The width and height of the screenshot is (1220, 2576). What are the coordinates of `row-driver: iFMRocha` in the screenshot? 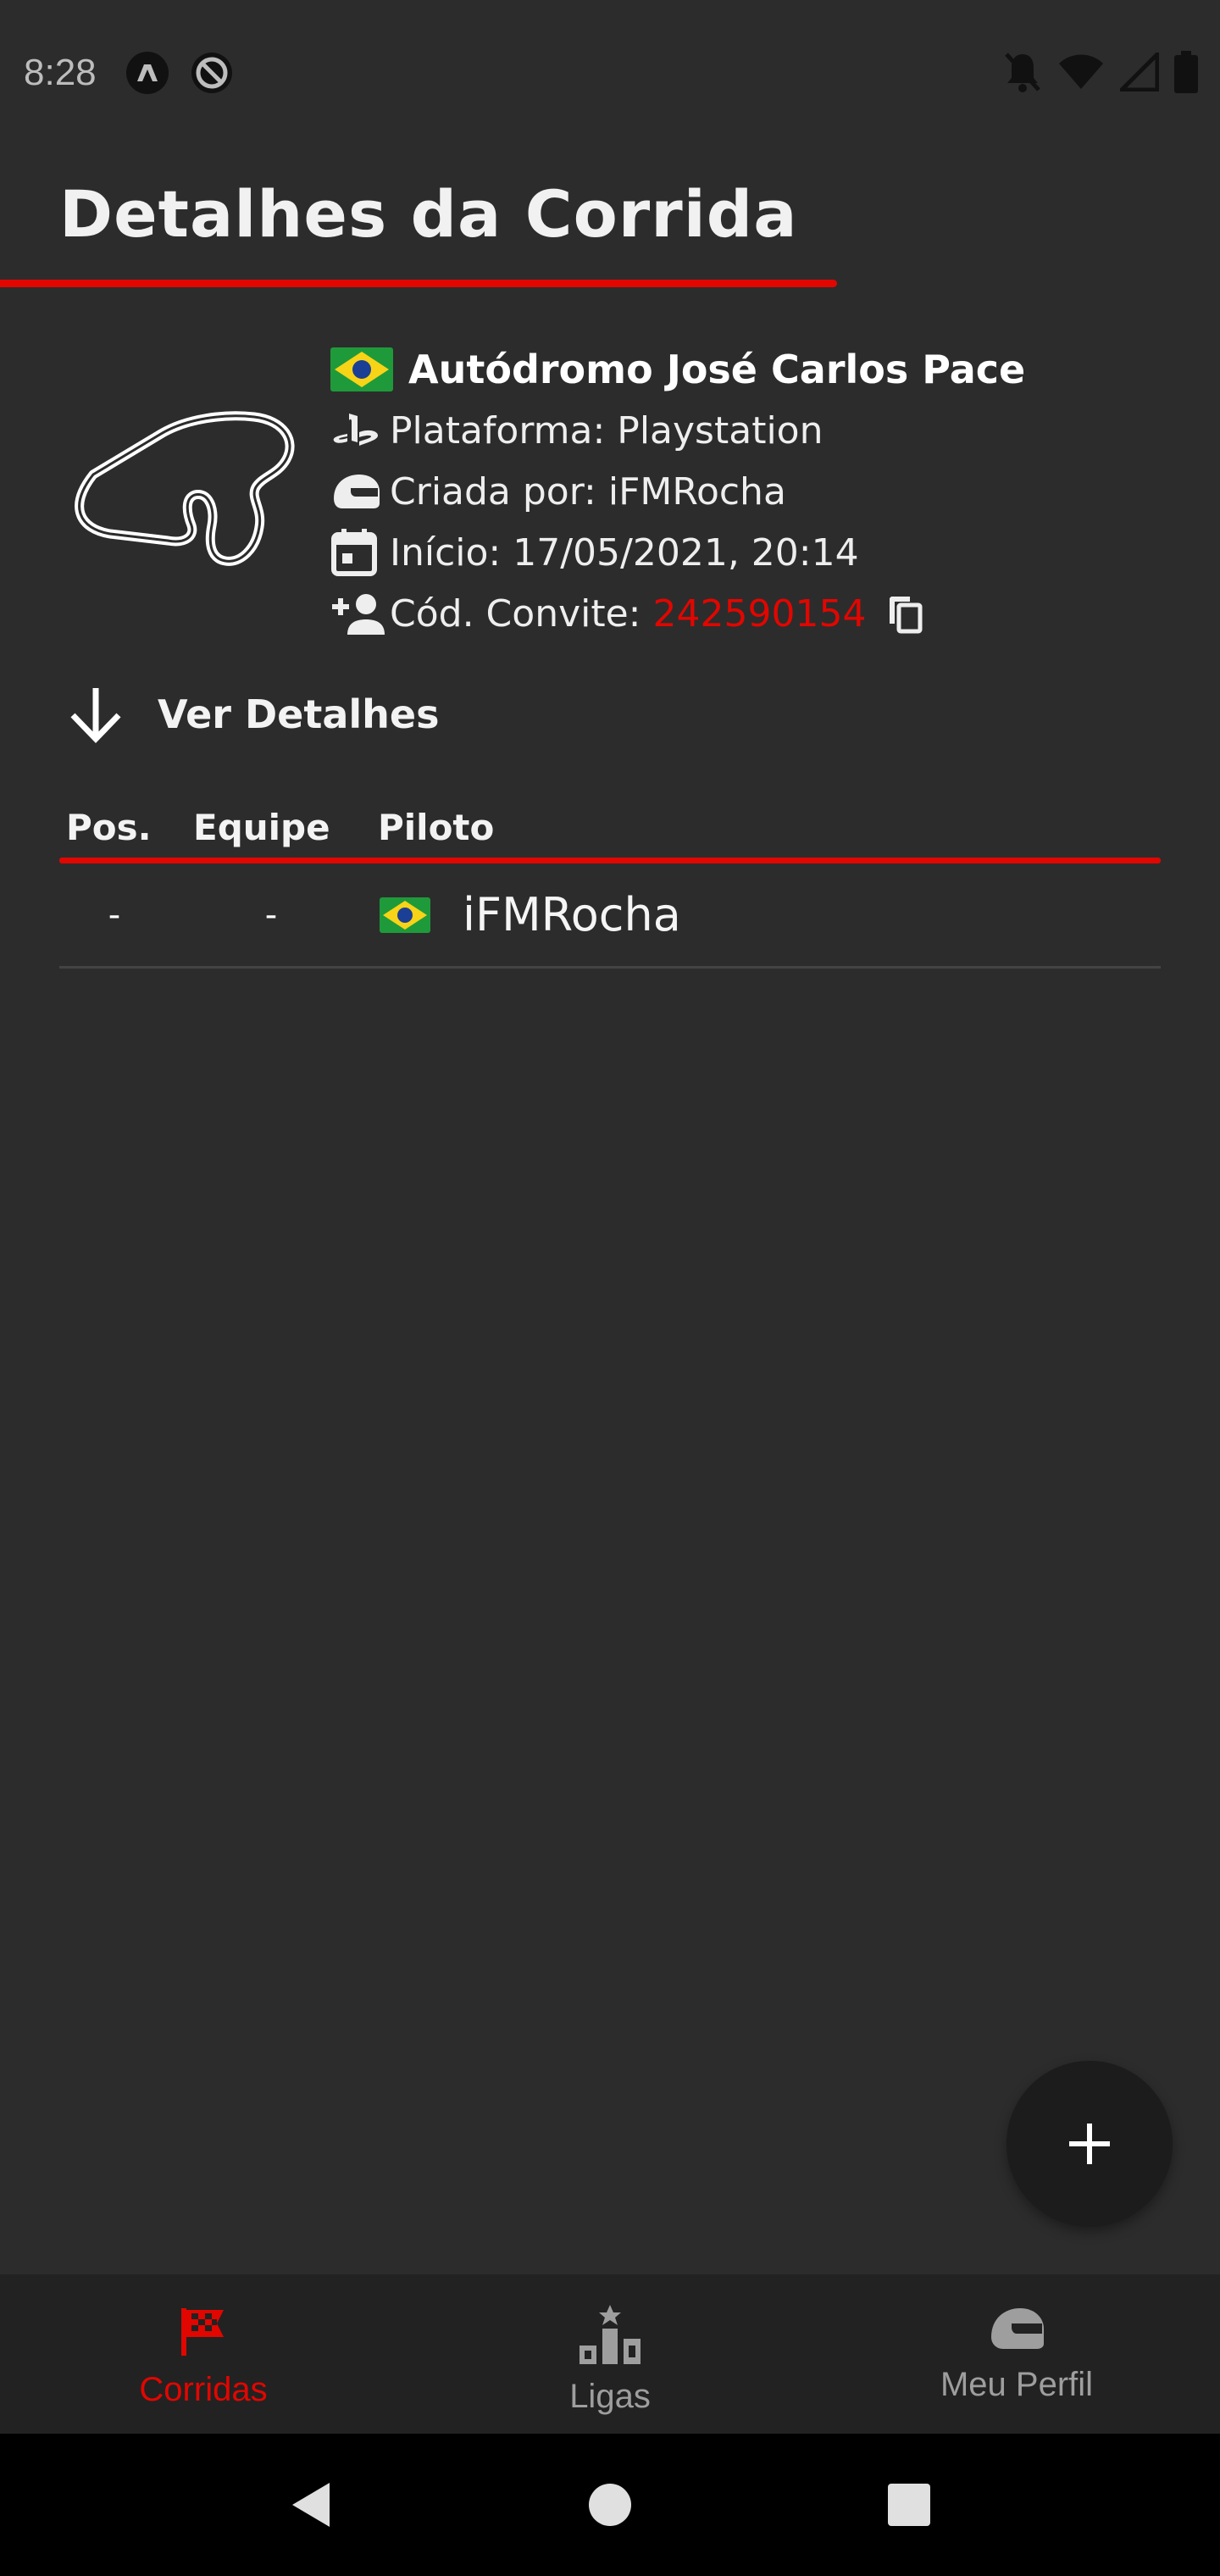 It's located at (530, 915).